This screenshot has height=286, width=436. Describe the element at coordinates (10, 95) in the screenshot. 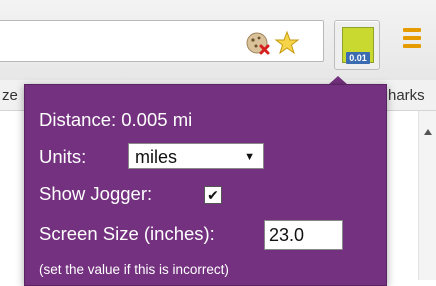

I see `bookmark-item: ze` at that location.